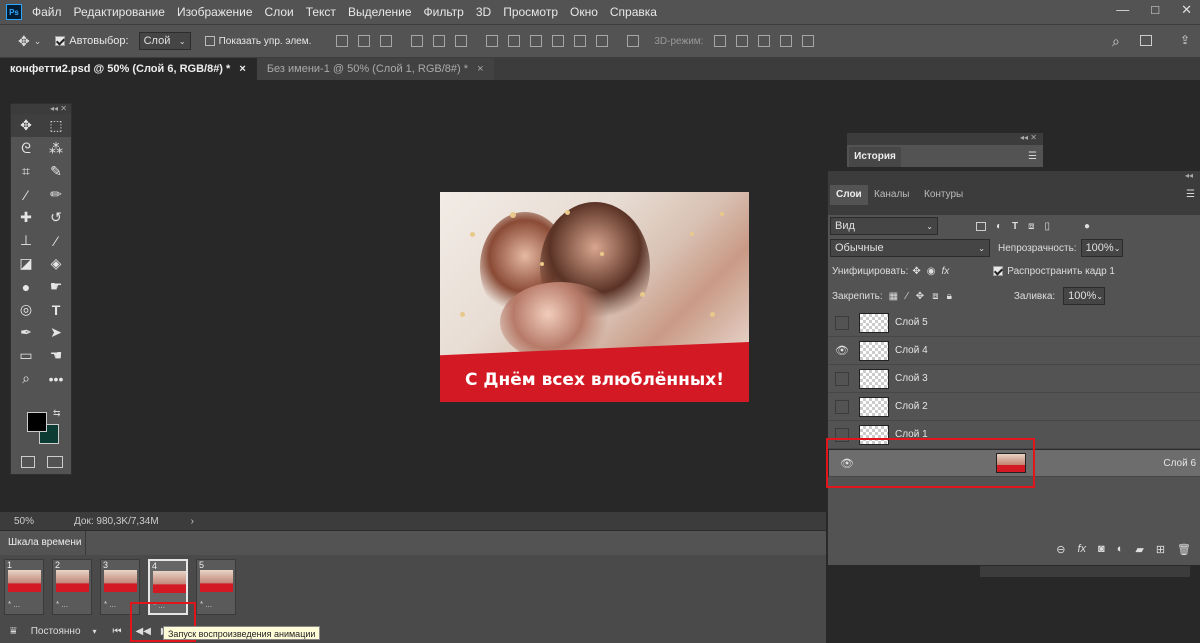  Describe the element at coordinates (1146, 40) in the screenshot. I see `workspace-icon` at that location.